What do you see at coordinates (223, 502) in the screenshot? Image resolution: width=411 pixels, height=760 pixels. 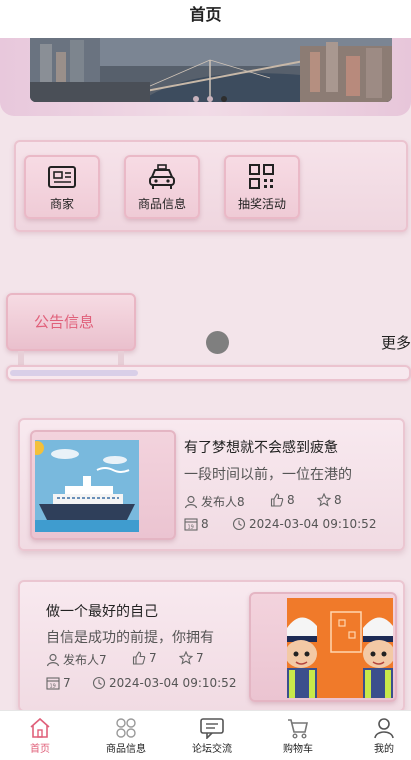 I see `news-author-text: 发布人8` at bounding box center [223, 502].